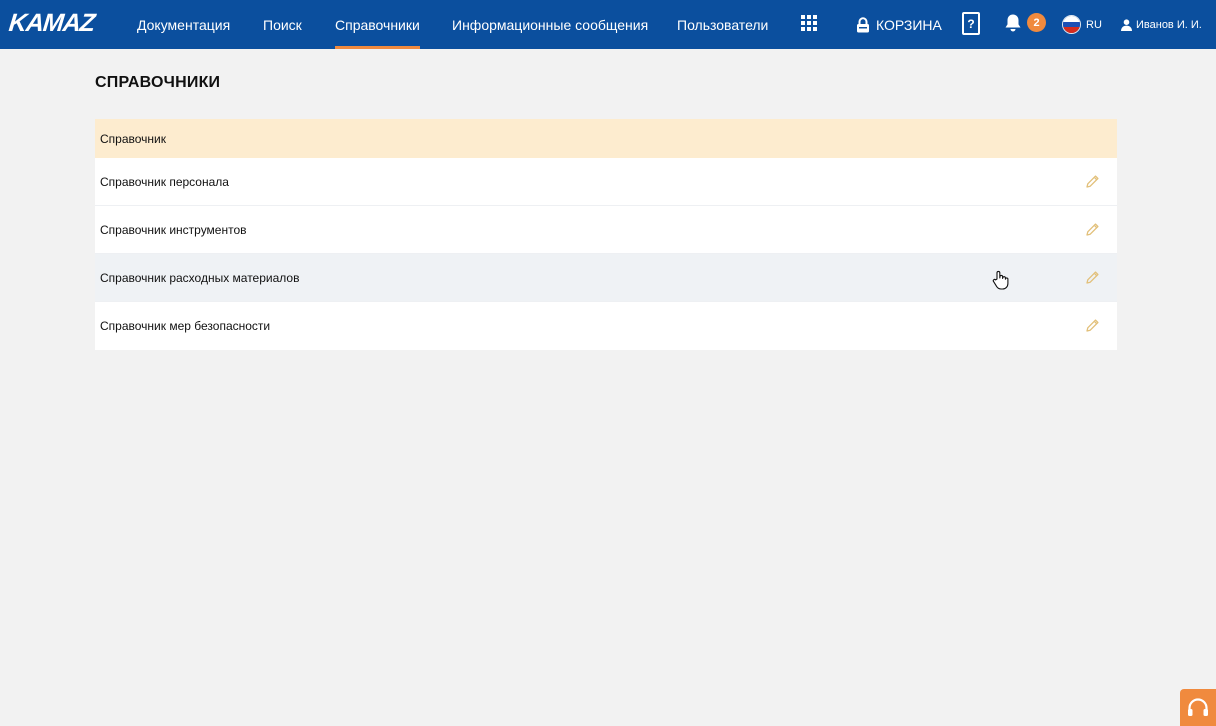  I want to click on column-header-directory: Справочник, so click(133, 138).